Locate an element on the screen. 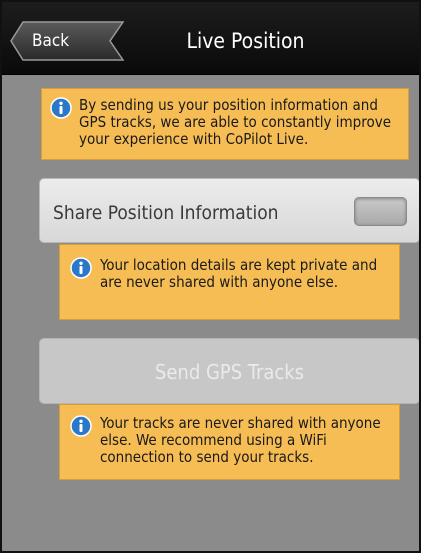  share-position-toggle is located at coordinates (380, 211).